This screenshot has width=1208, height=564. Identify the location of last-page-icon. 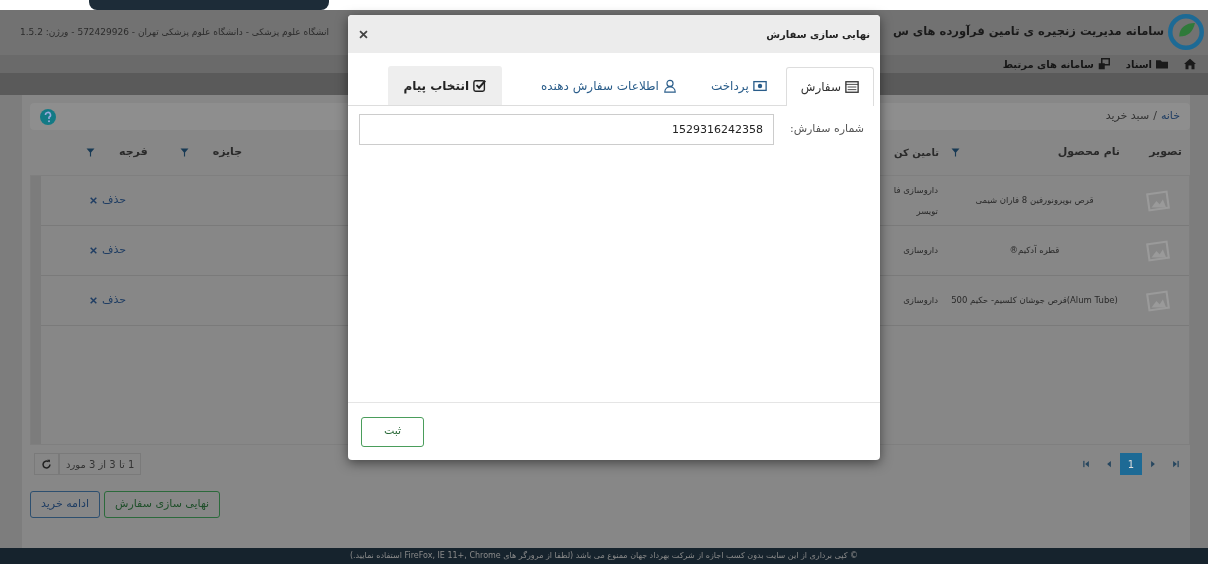
(1175, 464).